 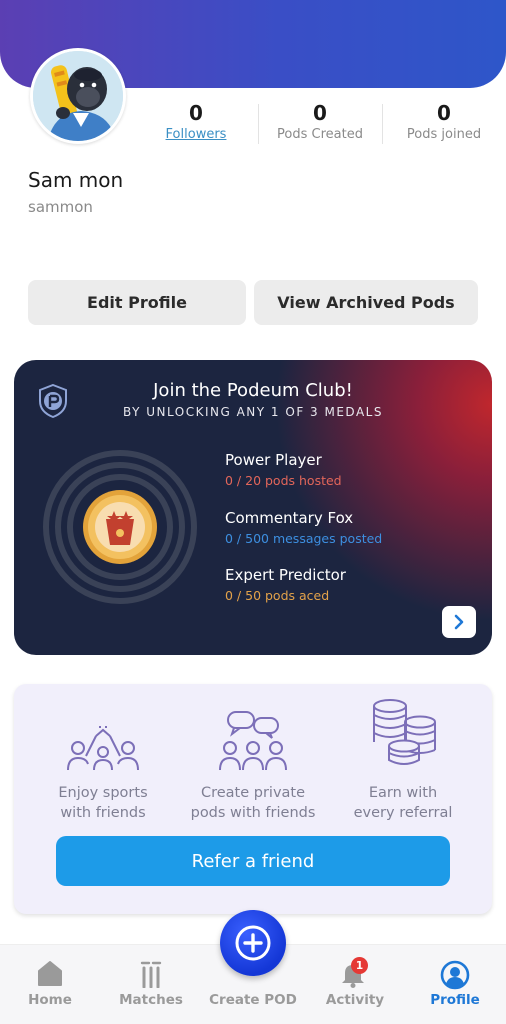 What do you see at coordinates (320, 113) in the screenshot?
I see `pods-created-count: 0` at bounding box center [320, 113].